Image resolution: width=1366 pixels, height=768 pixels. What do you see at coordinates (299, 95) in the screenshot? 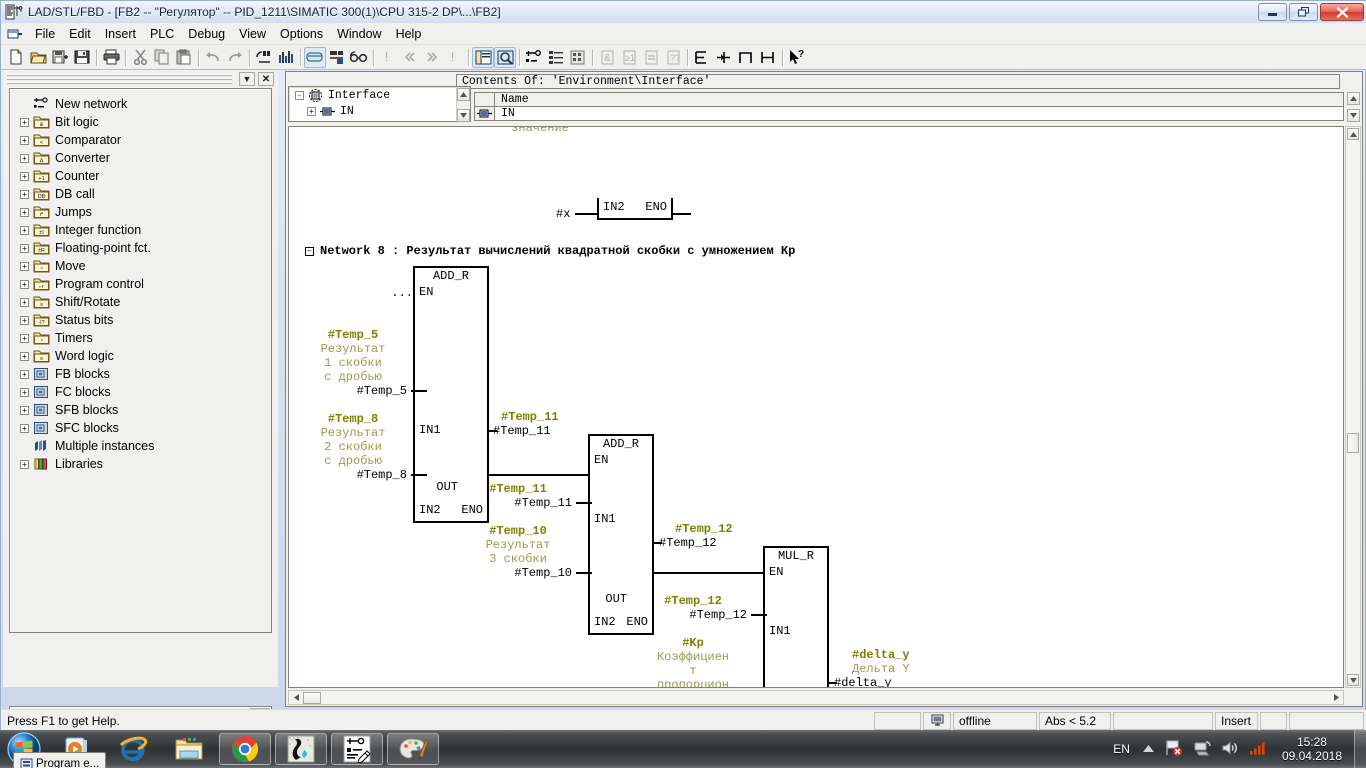
I see `expander-collapse: -` at bounding box center [299, 95].